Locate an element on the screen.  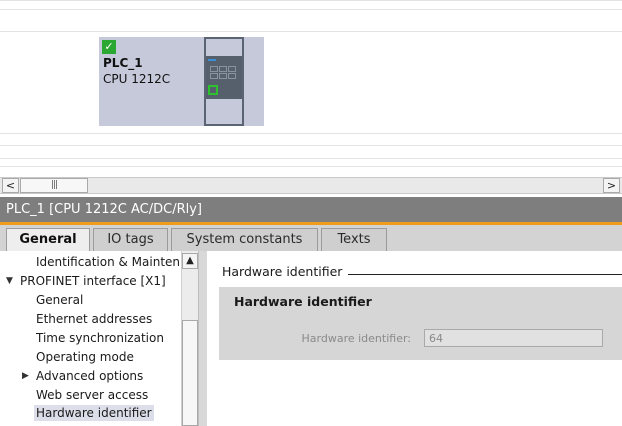
nav-item-label: General is located at coordinates (60, 300).